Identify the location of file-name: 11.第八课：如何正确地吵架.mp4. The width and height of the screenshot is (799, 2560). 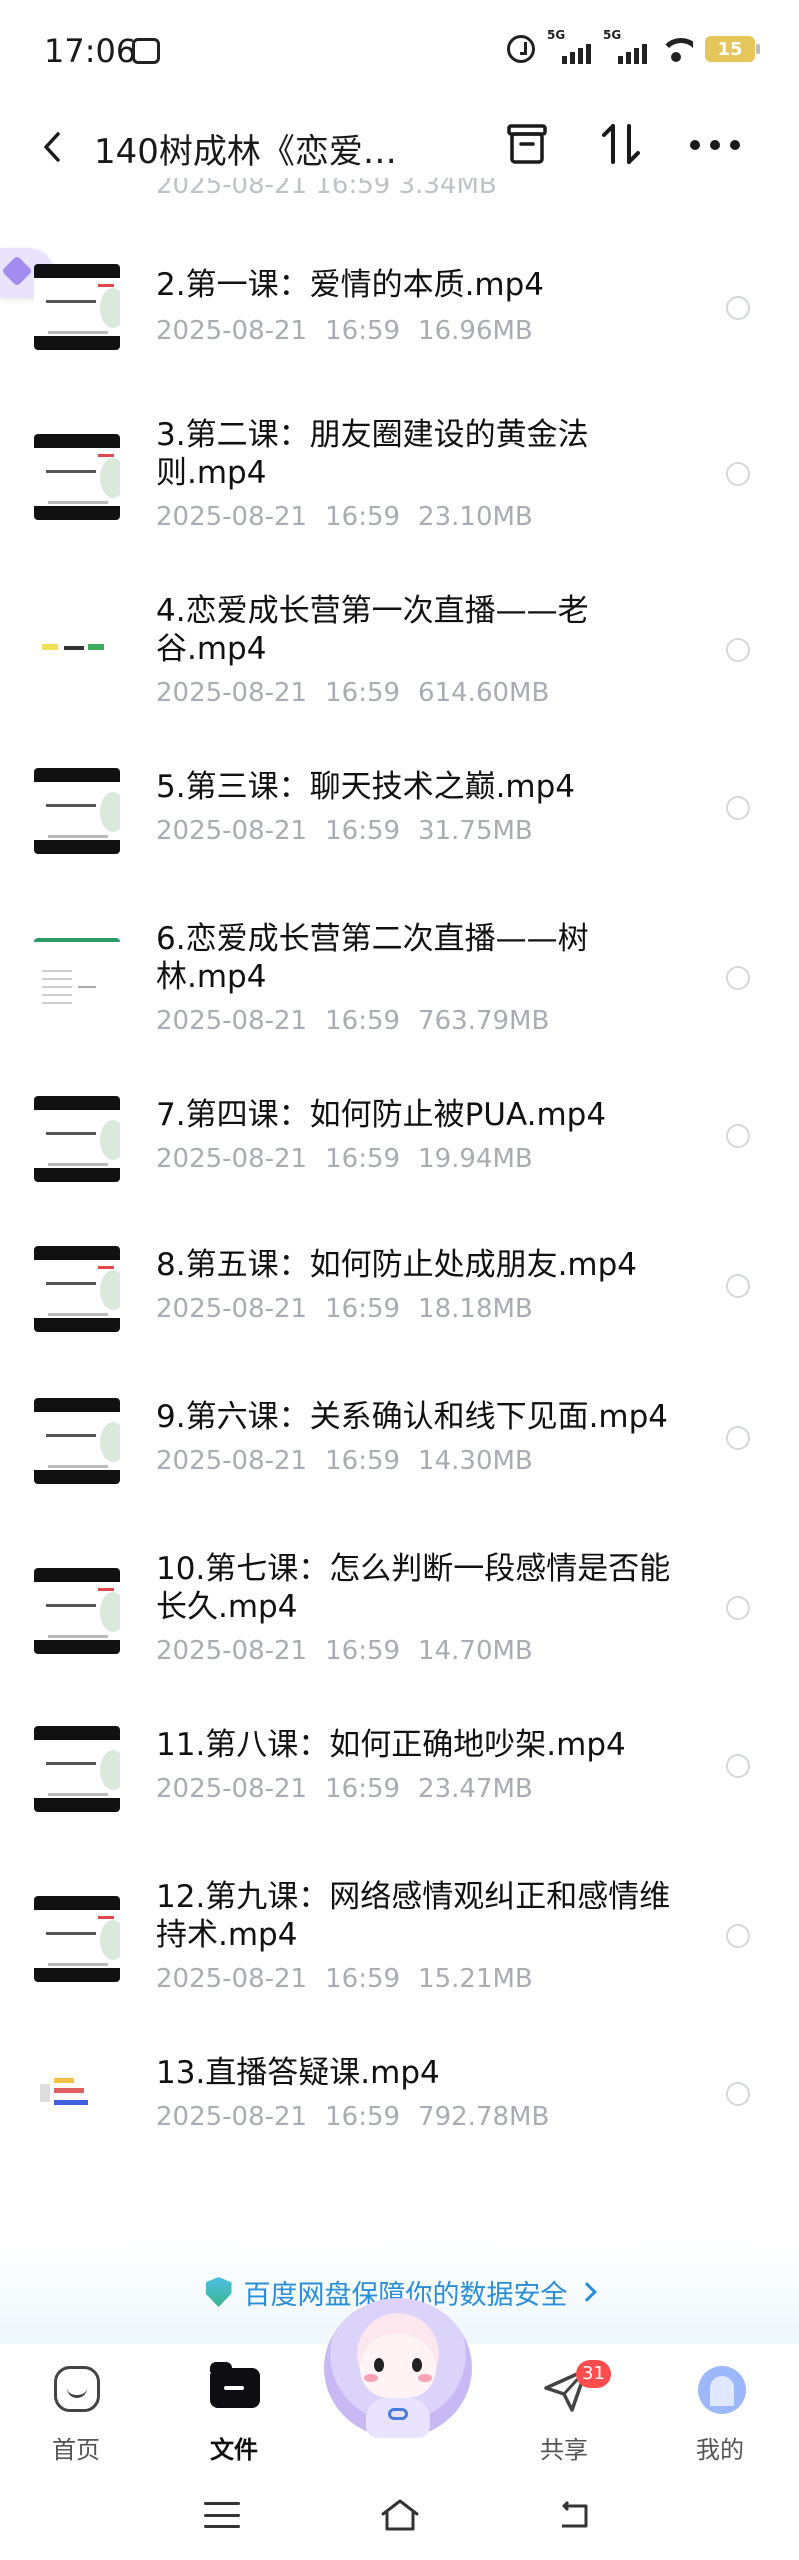
(391, 1745).